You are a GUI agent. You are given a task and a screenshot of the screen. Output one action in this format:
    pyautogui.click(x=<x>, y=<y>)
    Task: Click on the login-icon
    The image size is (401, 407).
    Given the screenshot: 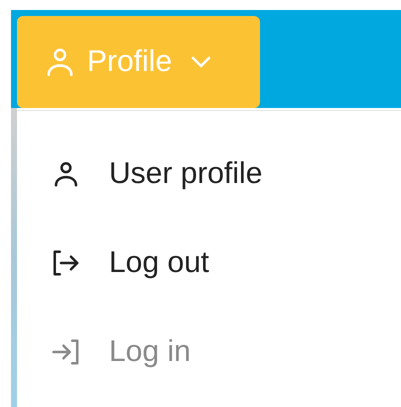 What is the action you would take?
    pyautogui.click(x=66, y=351)
    